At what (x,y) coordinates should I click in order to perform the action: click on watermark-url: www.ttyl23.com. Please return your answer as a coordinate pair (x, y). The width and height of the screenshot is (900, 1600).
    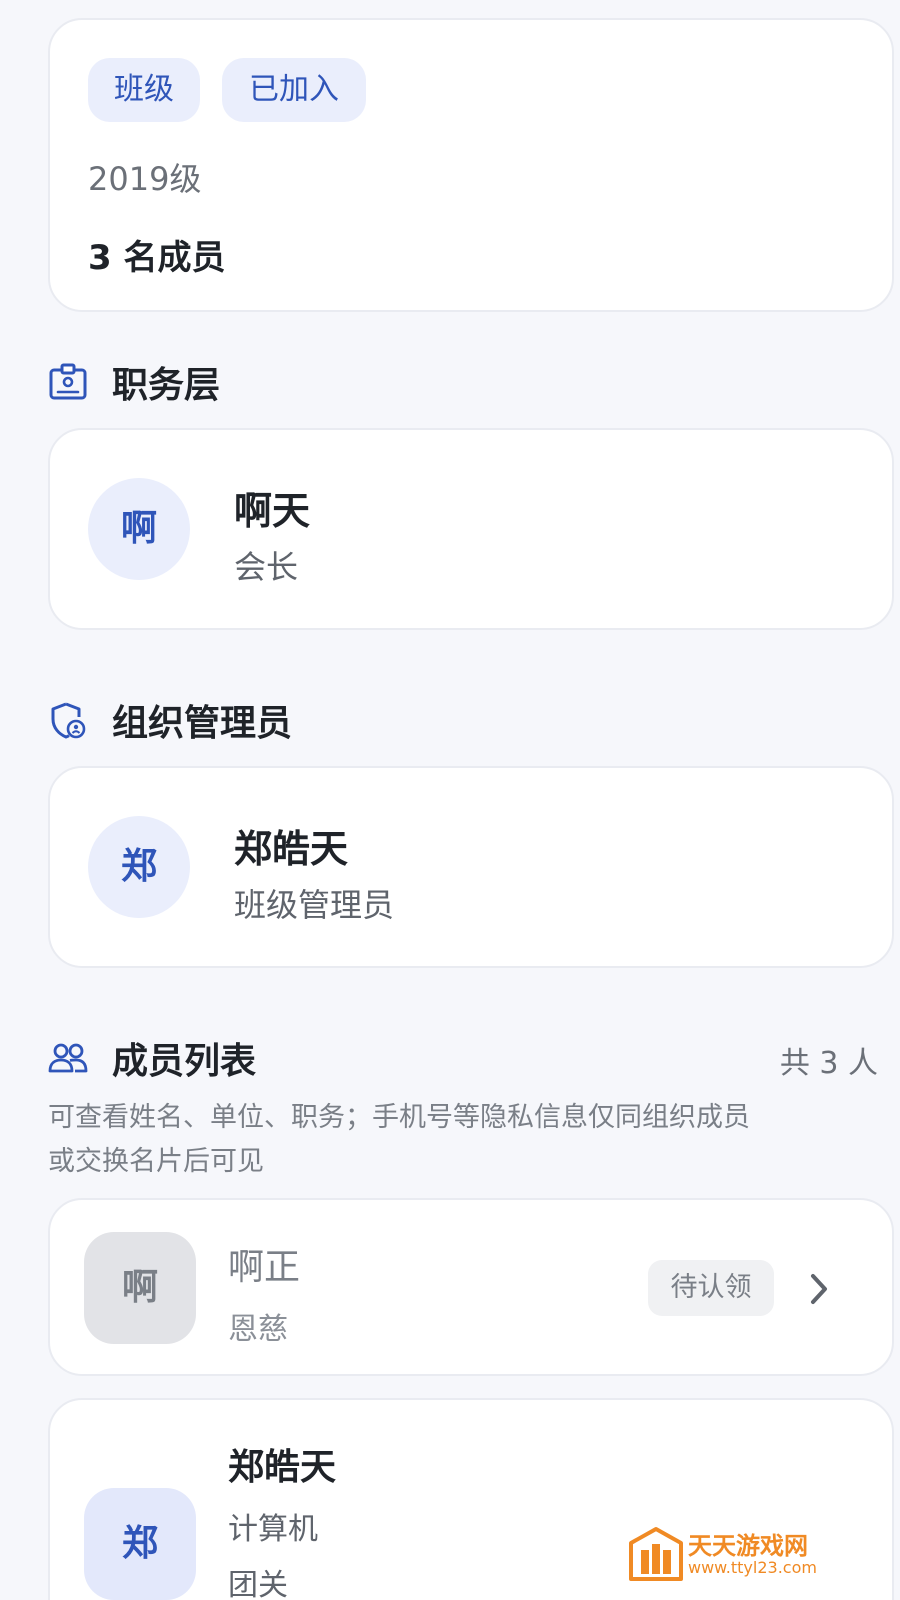
    Looking at the image, I should click on (752, 1567).